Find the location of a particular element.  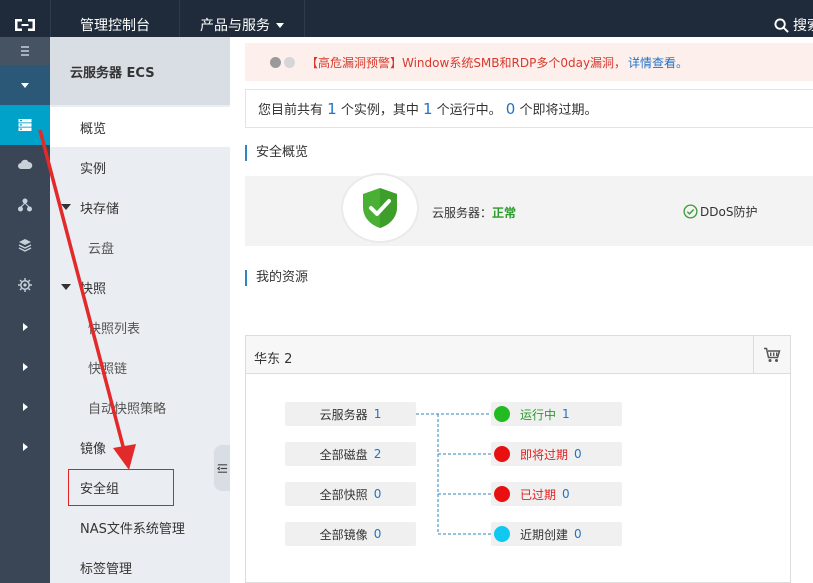

server-status-value: 正常 is located at coordinates (504, 213).